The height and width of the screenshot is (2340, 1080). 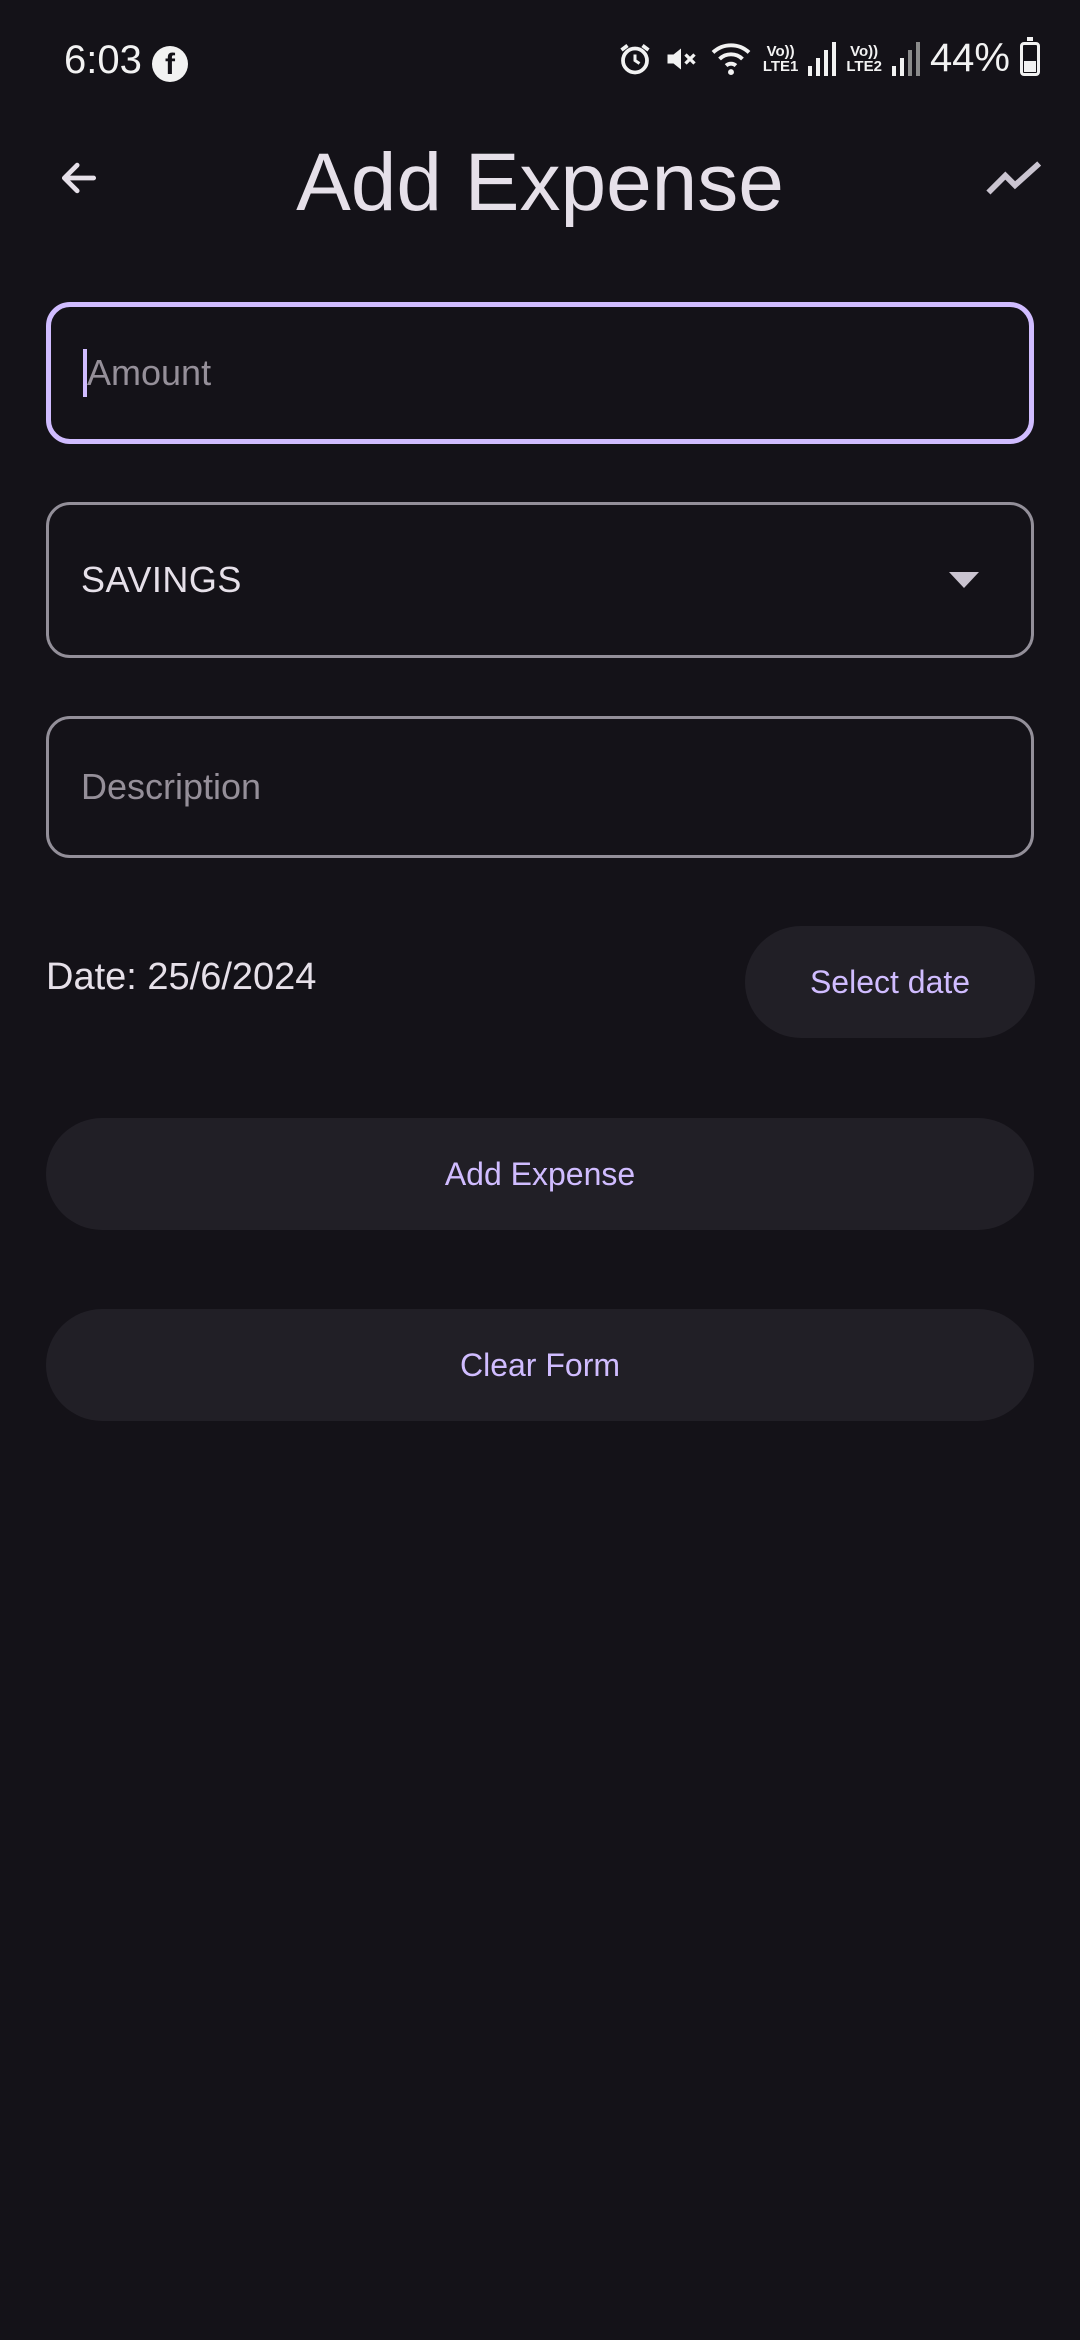 I want to click on trending-up-icon, so click(x=1014, y=178).